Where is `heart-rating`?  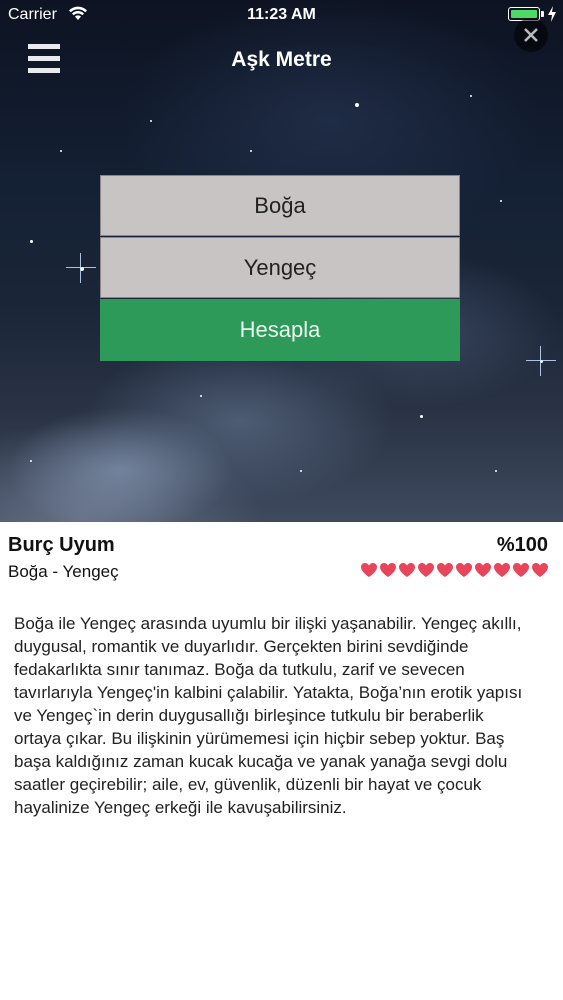 heart-rating is located at coordinates (454, 570).